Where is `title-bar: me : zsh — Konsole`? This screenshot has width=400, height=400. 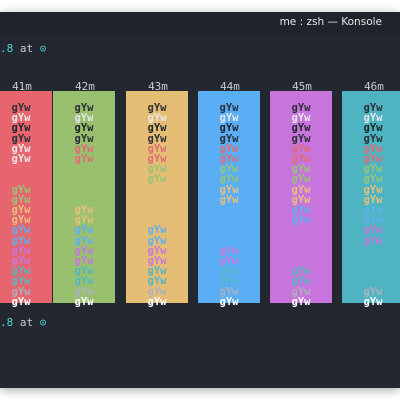 title-bar: me : zsh — Konsole is located at coordinates (200, 23).